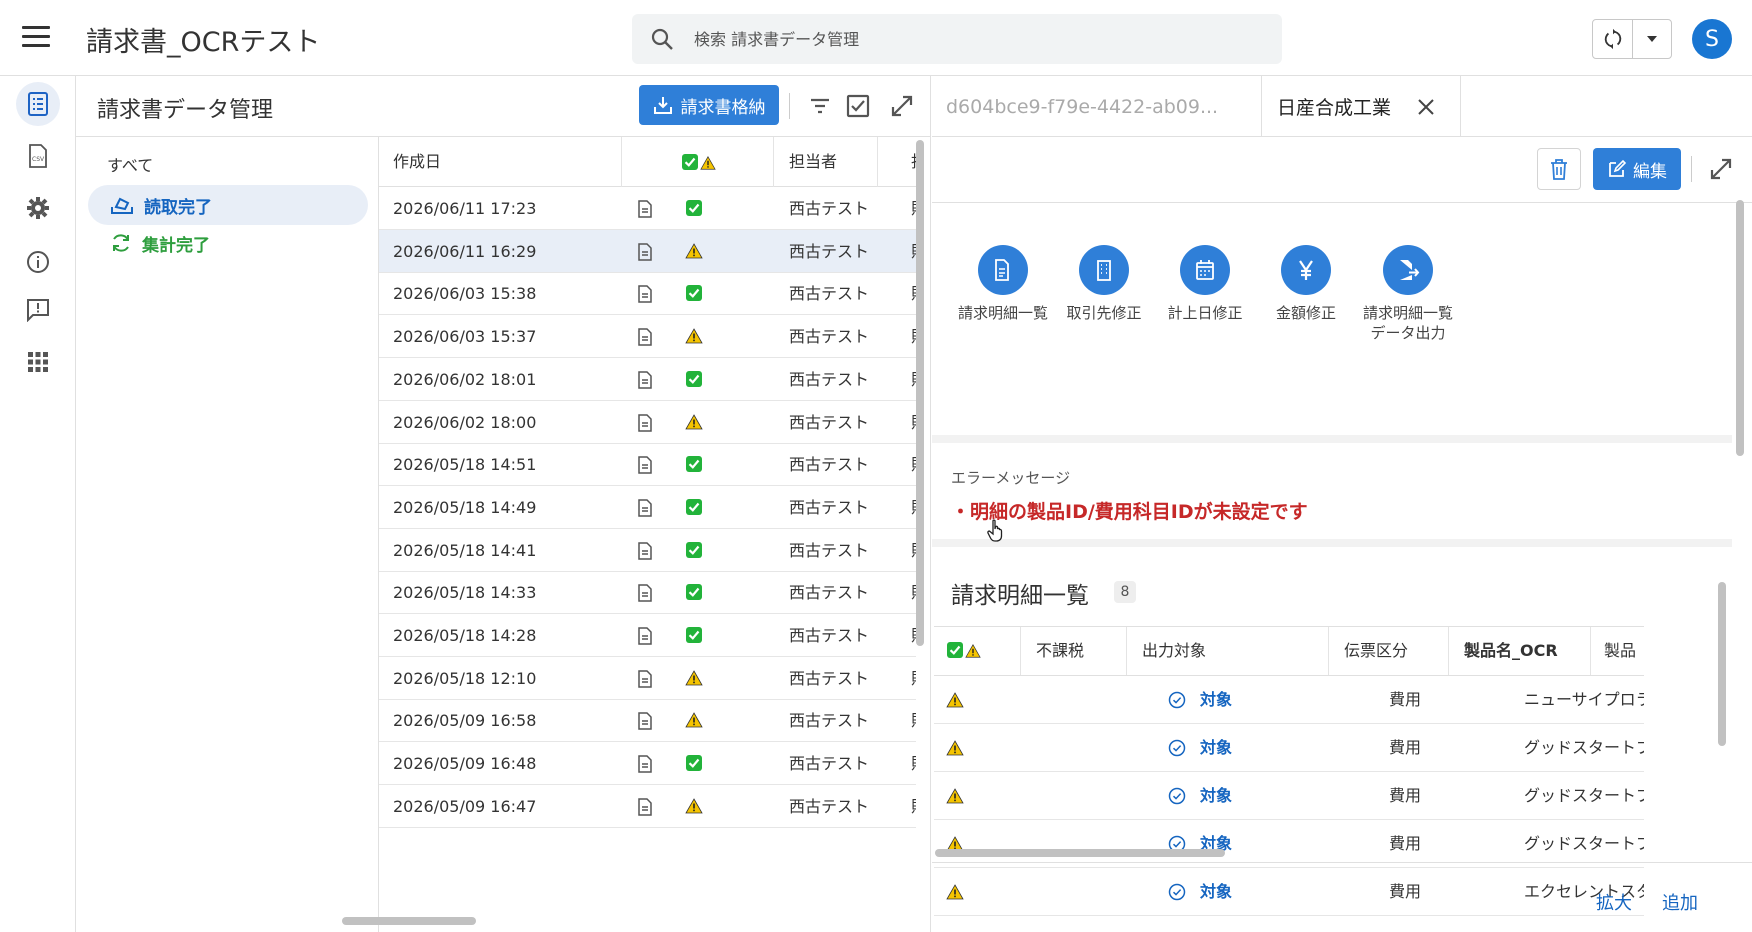  Describe the element at coordinates (694, 379) in the screenshot. I see `check-status-icon` at that location.